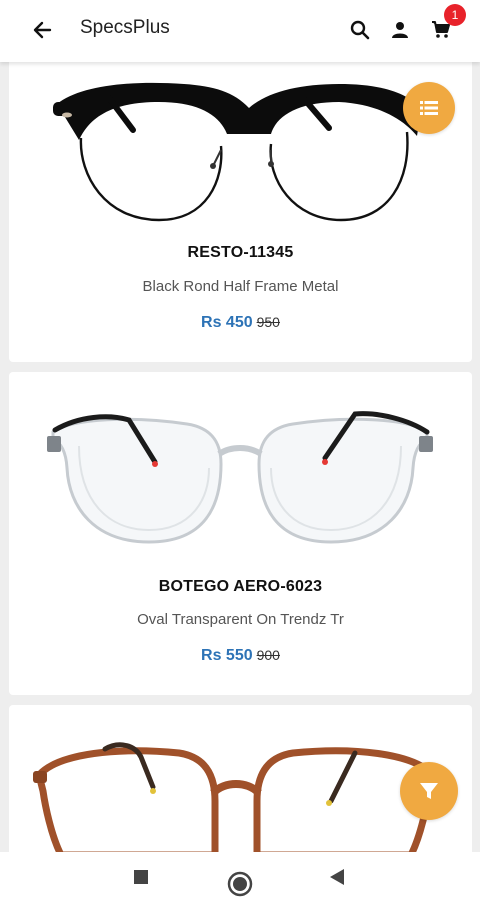 This screenshot has width=480, height=900. What do you see at coordinates (240, 619) in the screenshot?
I see `product-description: Oval Transparent On Trendz Tr` at bounding box center [240, 619].